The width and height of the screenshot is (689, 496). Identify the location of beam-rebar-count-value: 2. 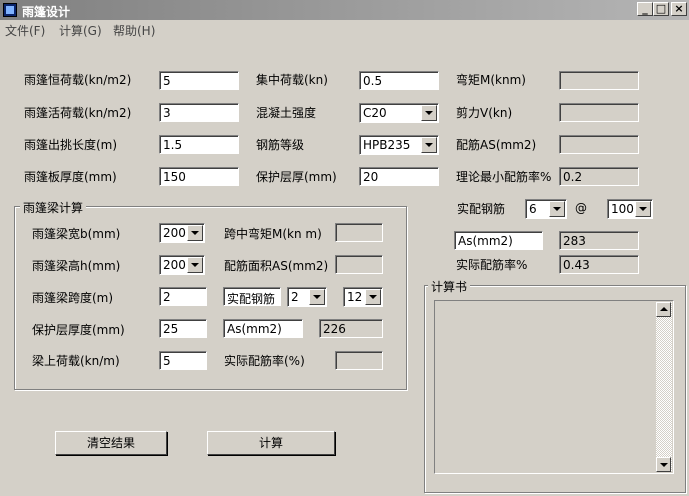
(295, 297).